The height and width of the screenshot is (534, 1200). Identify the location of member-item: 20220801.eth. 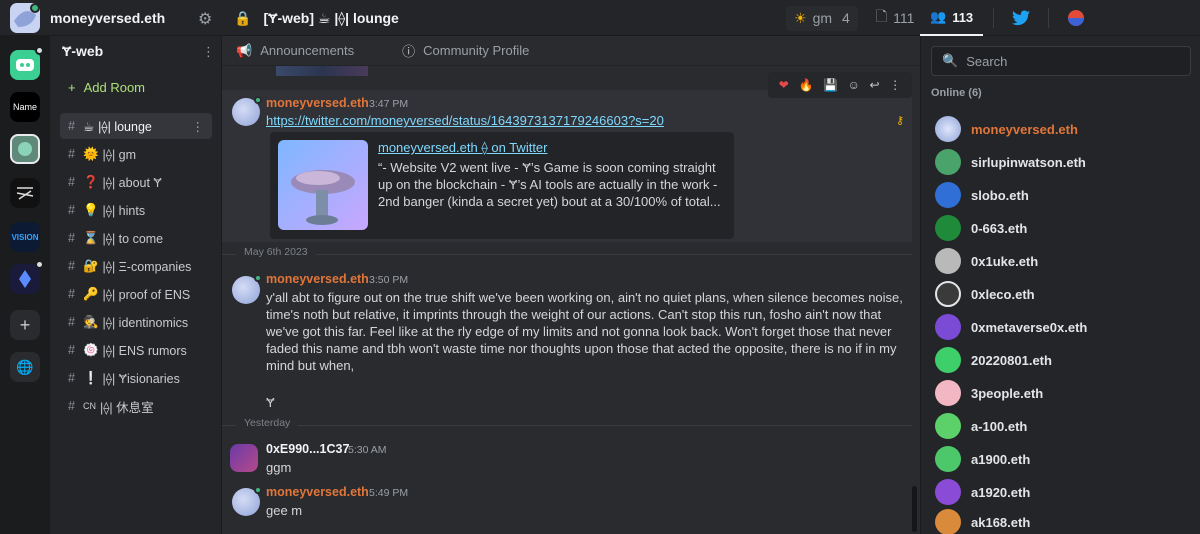
(993, 360).